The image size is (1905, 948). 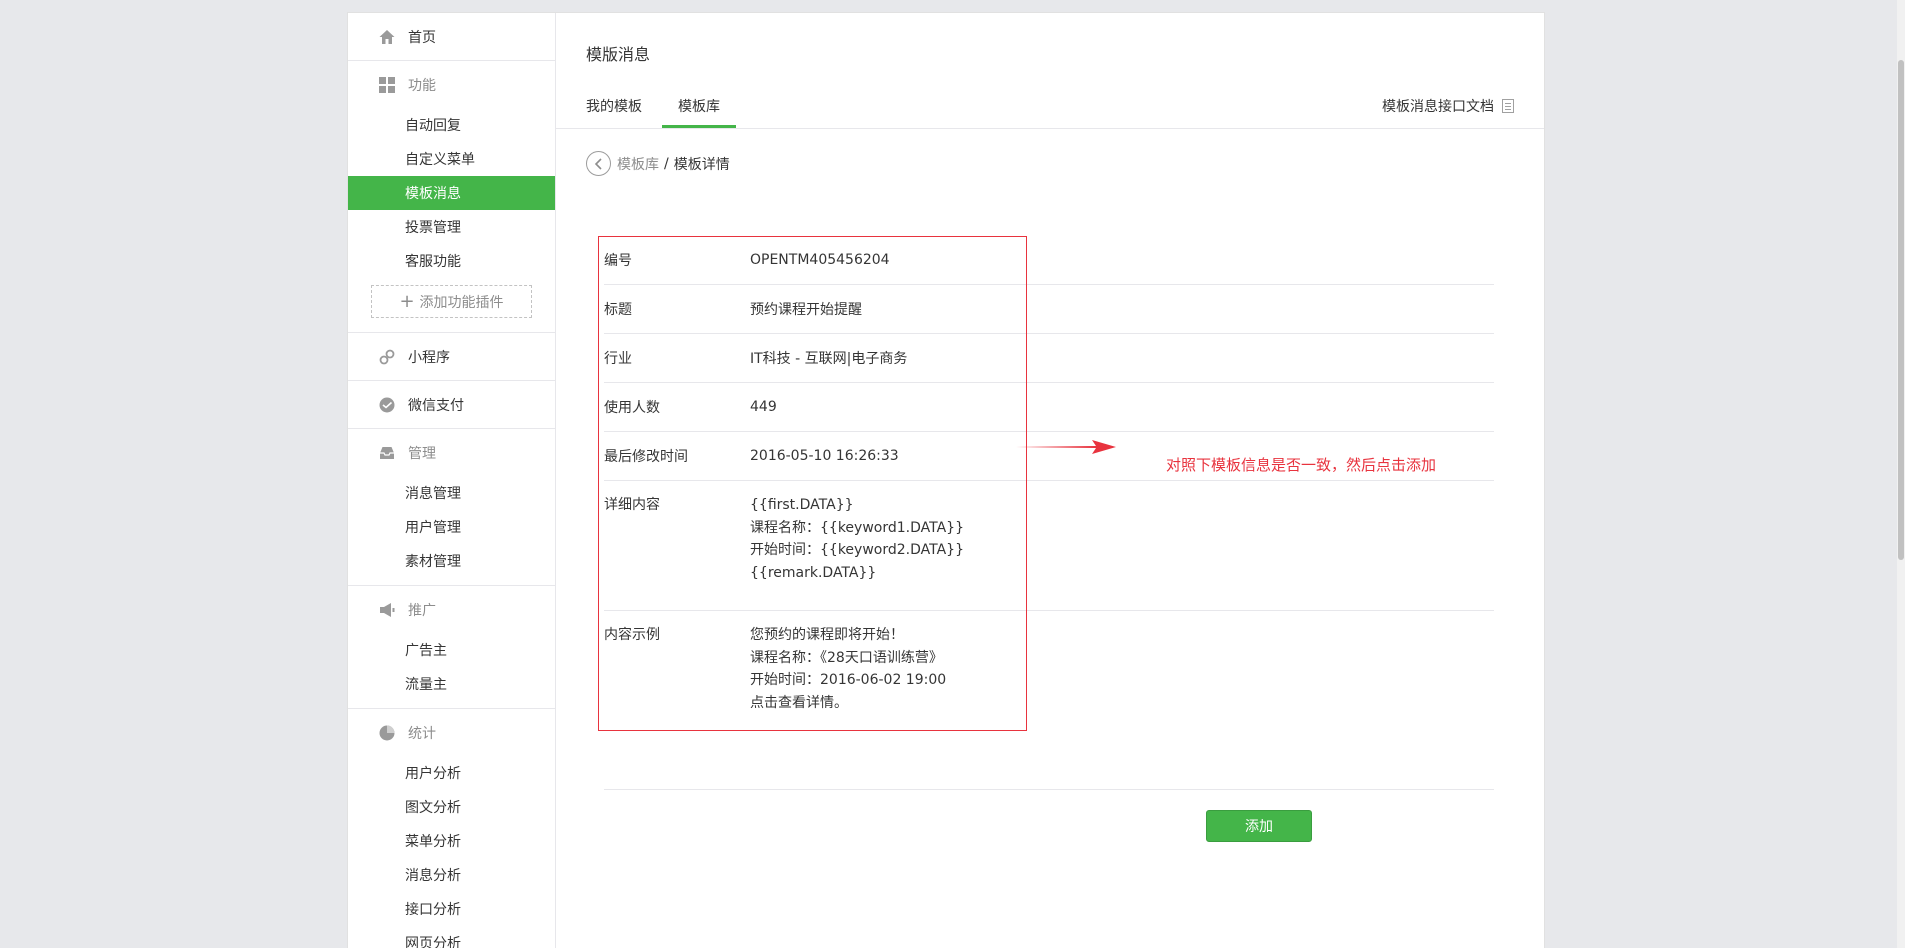 What do you see at coordinates (451, 527) in the screenshot?
I see `sidebar-item-user-manage: 用户管理` at bounding box center [451, 527].